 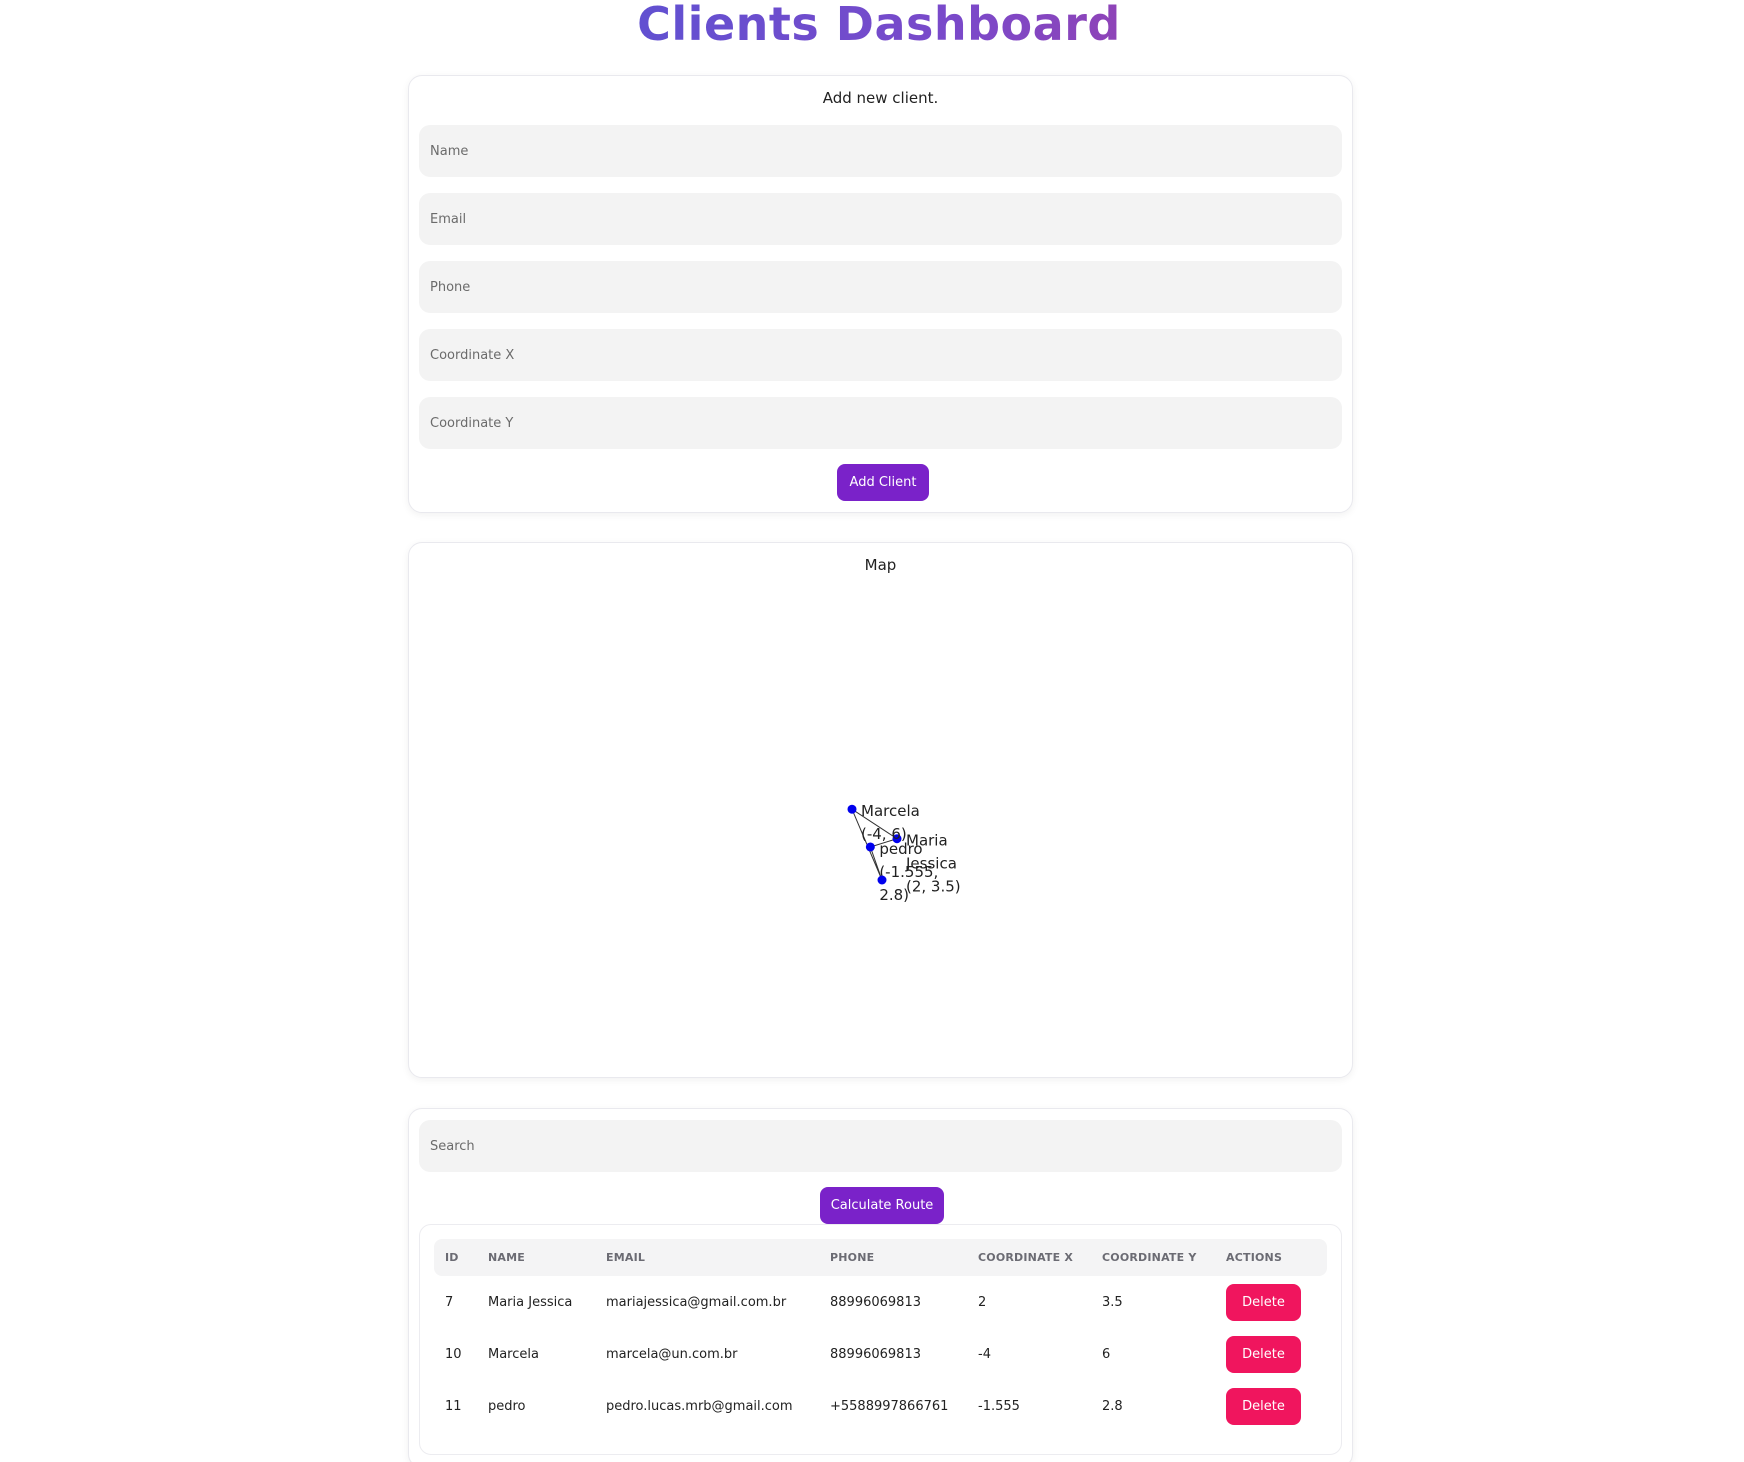 What do you see at coordinates (449, 1302) in the screenshot?
I see `cell-id: 7` at bounding box center [449, 1302].